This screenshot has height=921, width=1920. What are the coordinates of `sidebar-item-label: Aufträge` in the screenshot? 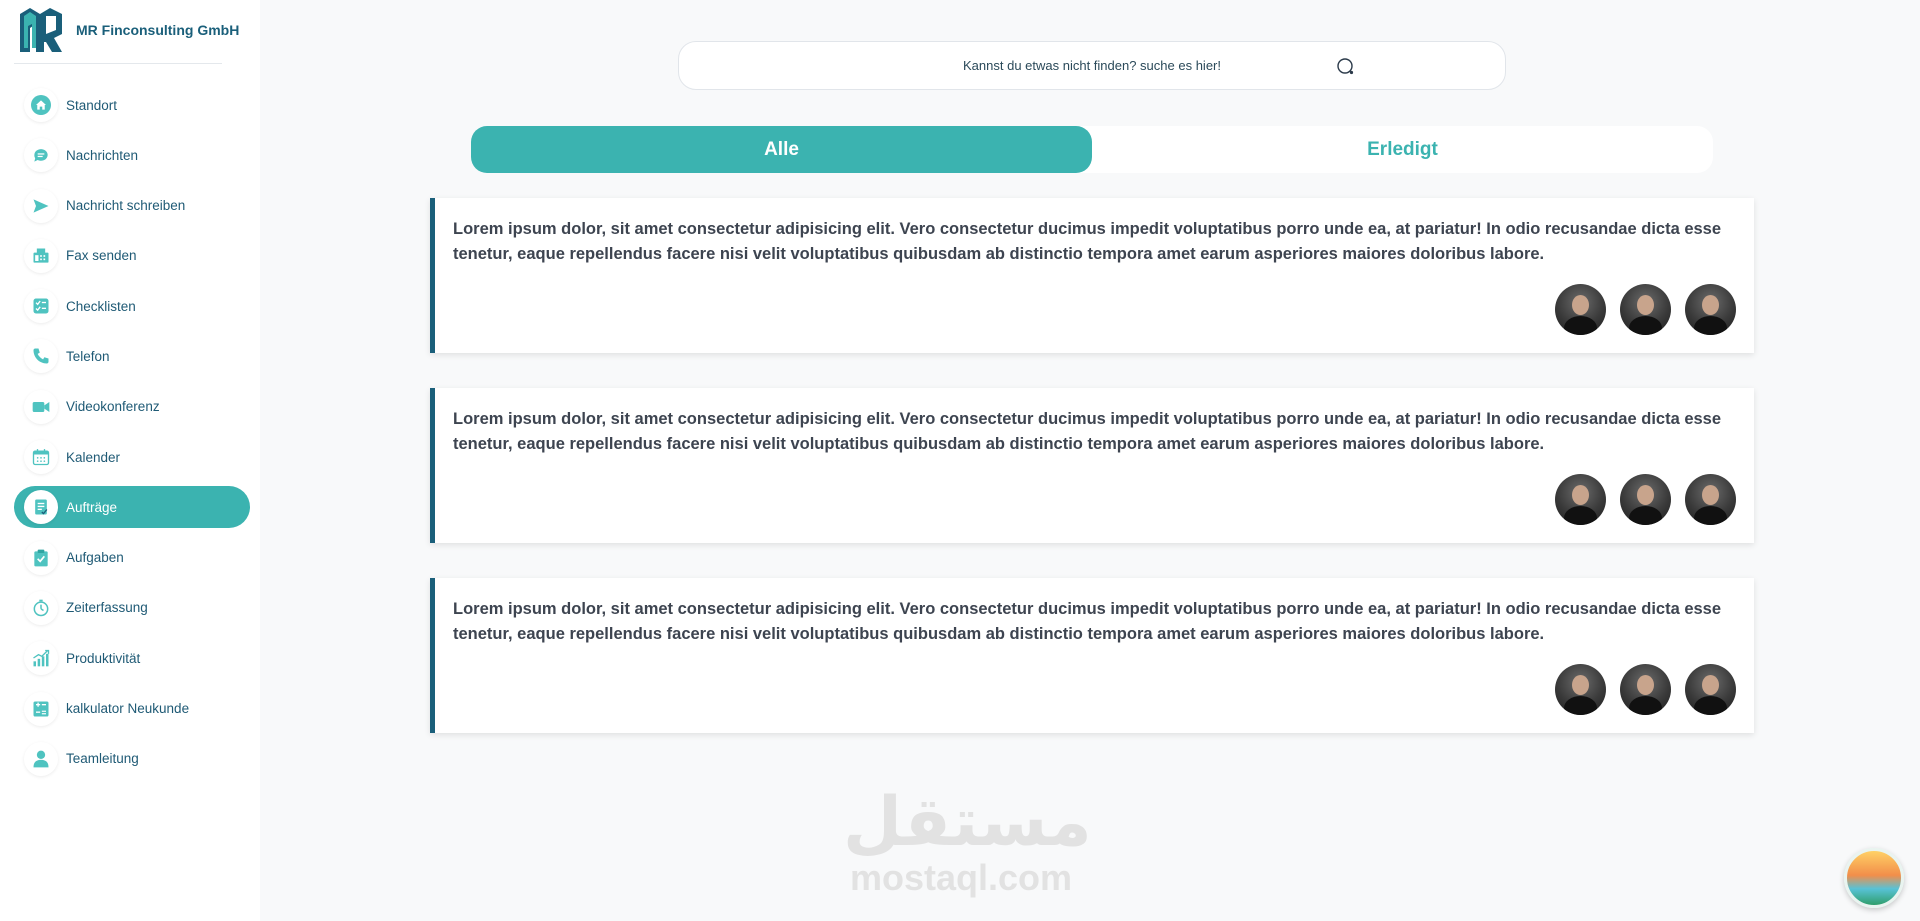 It's located at (92, 507).